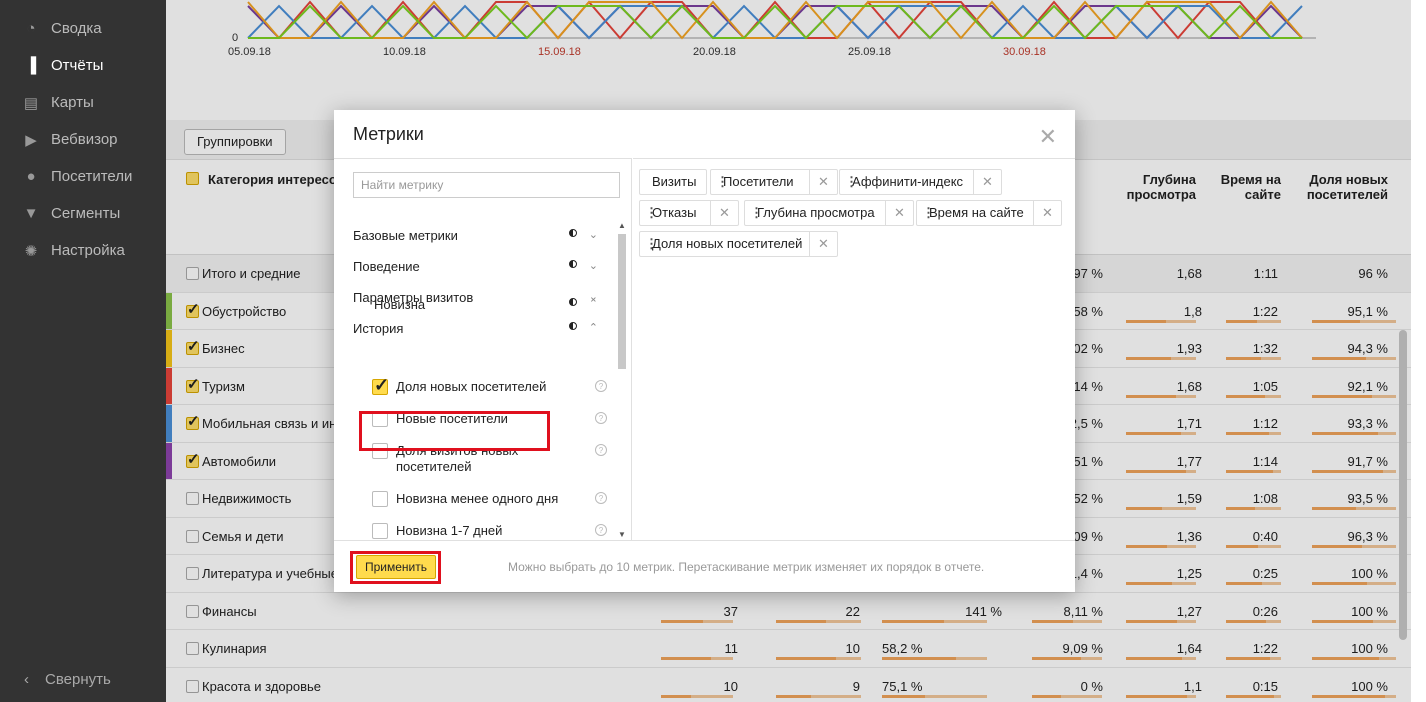 Image resolution: width=1426 pixels, height=702 pixels. What do you see at coordinates (31, 140) in the screenshot?
I see `play-icon: ▶` at bounding box center [31, 140].